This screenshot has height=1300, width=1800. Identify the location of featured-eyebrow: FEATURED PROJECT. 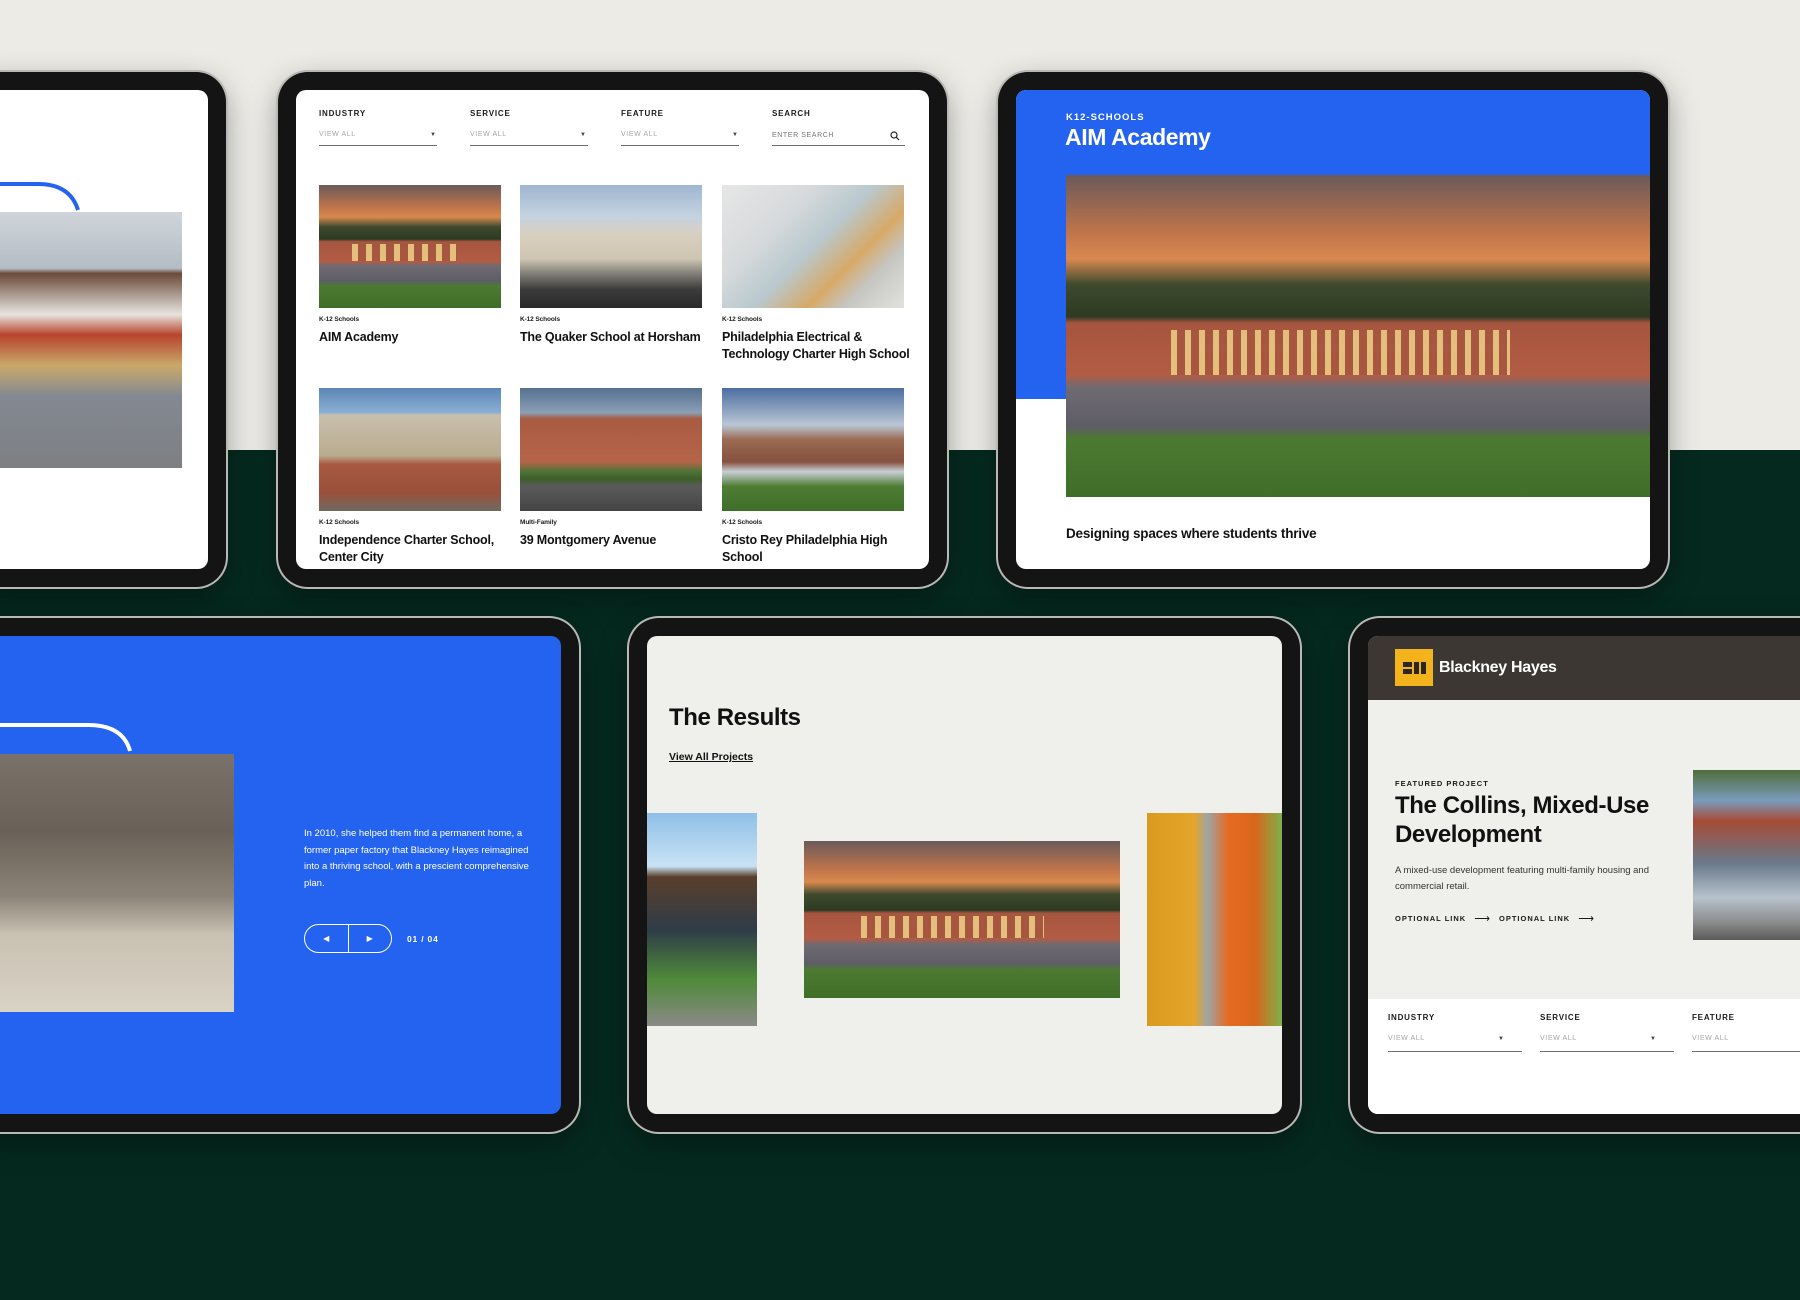
(1442, 783).